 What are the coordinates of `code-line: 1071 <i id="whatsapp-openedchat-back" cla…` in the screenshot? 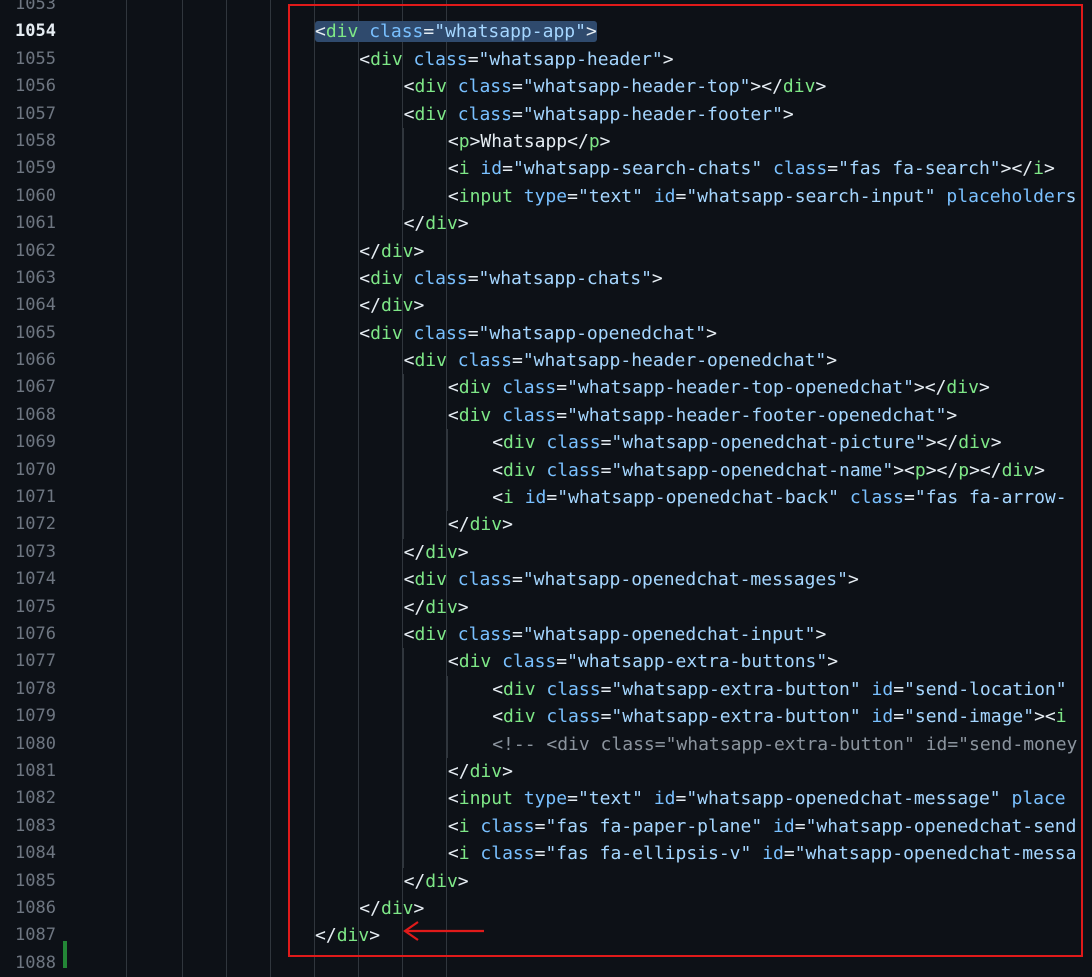 It's located at (546, 498).